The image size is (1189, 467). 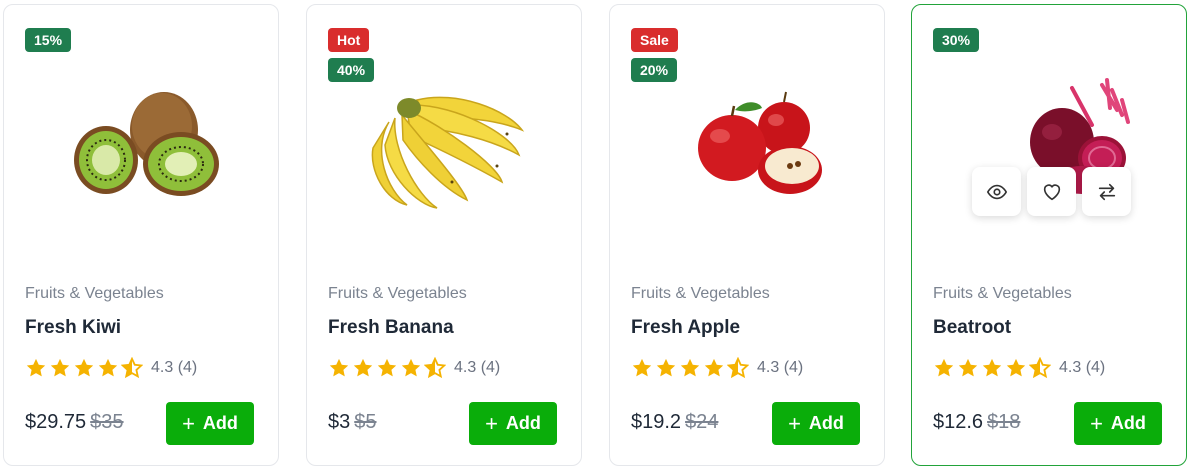 I want to click on old-price: $18, so click(x=1004, y=422).